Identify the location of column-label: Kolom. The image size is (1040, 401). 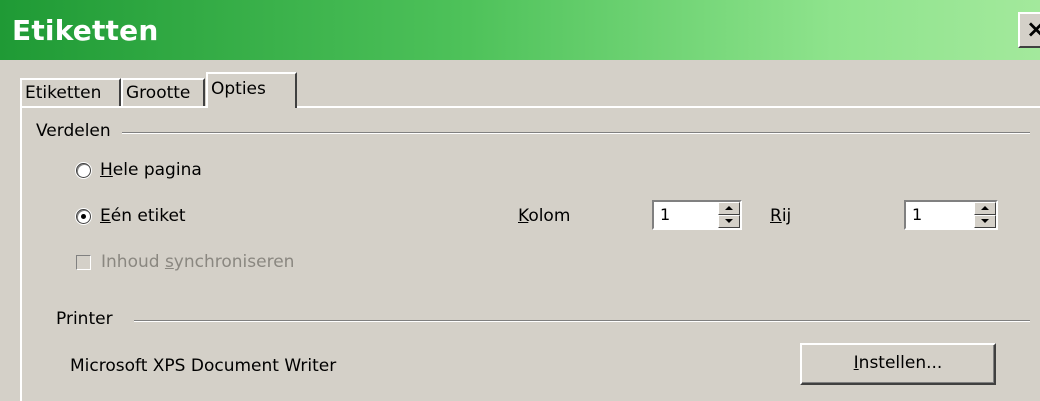
(544, 216).